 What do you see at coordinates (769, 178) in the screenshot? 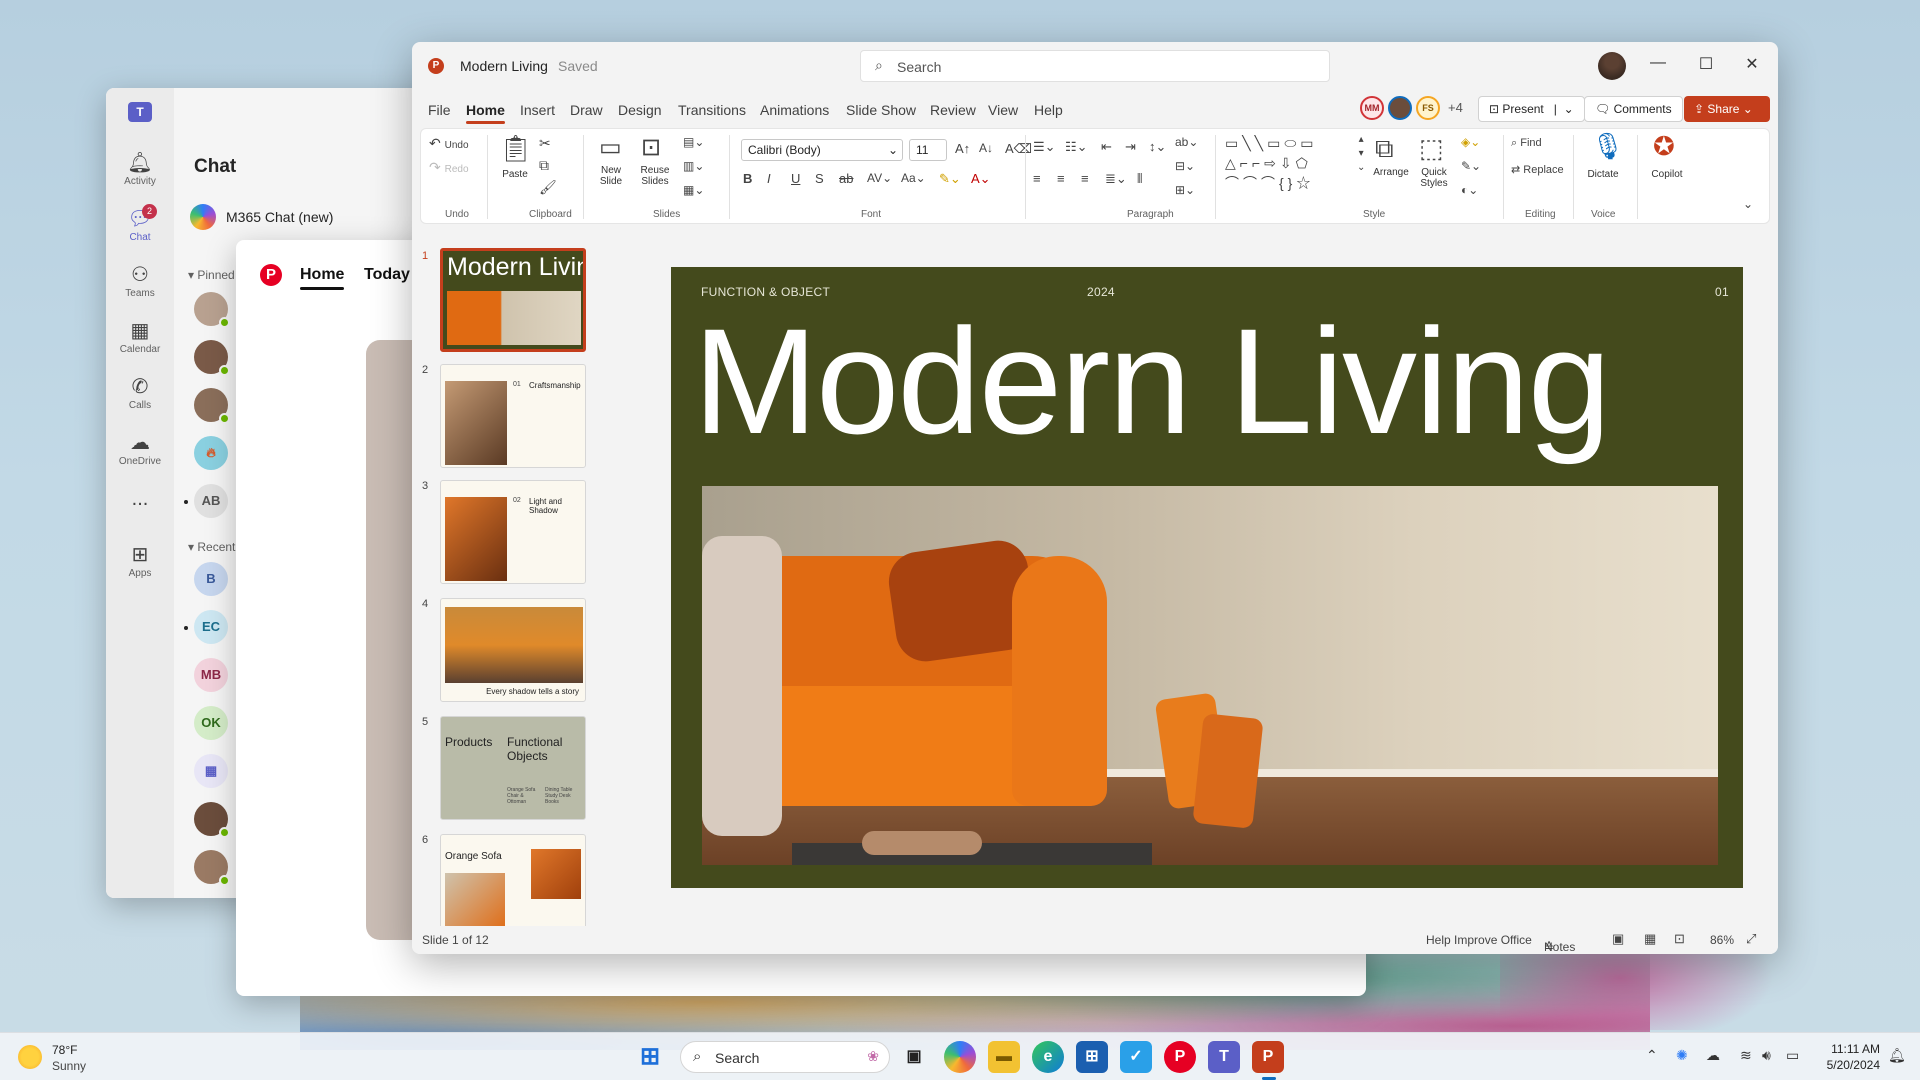
I see `italic-icon: I` at bounding box center [769, 178].